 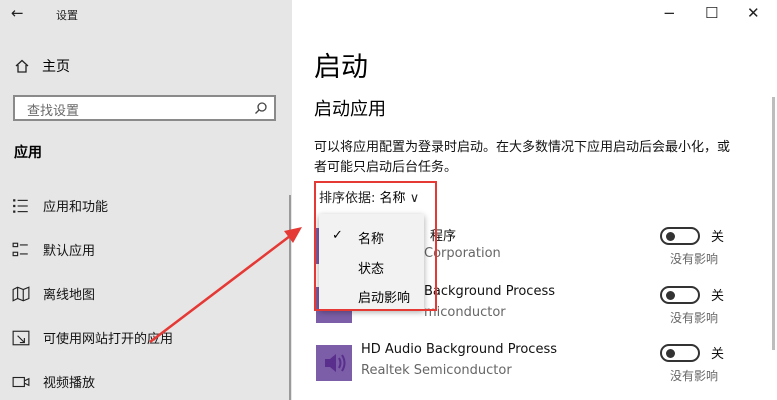 What do you see at coordinates (459, 349) in the screenshot?
I see `app-name: HD Audio Background Process` at bounding box center [459, 349].